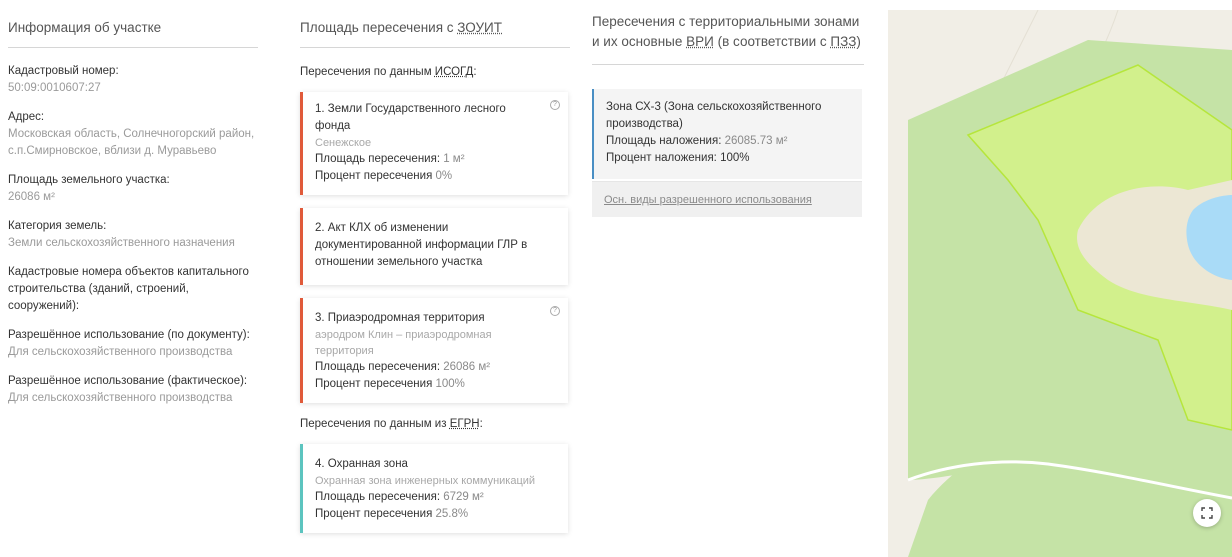 This screenshot has width=1232, height=557. I want to click on intersection-percent: Процент пересечения 25.8%, so click(427, 514).